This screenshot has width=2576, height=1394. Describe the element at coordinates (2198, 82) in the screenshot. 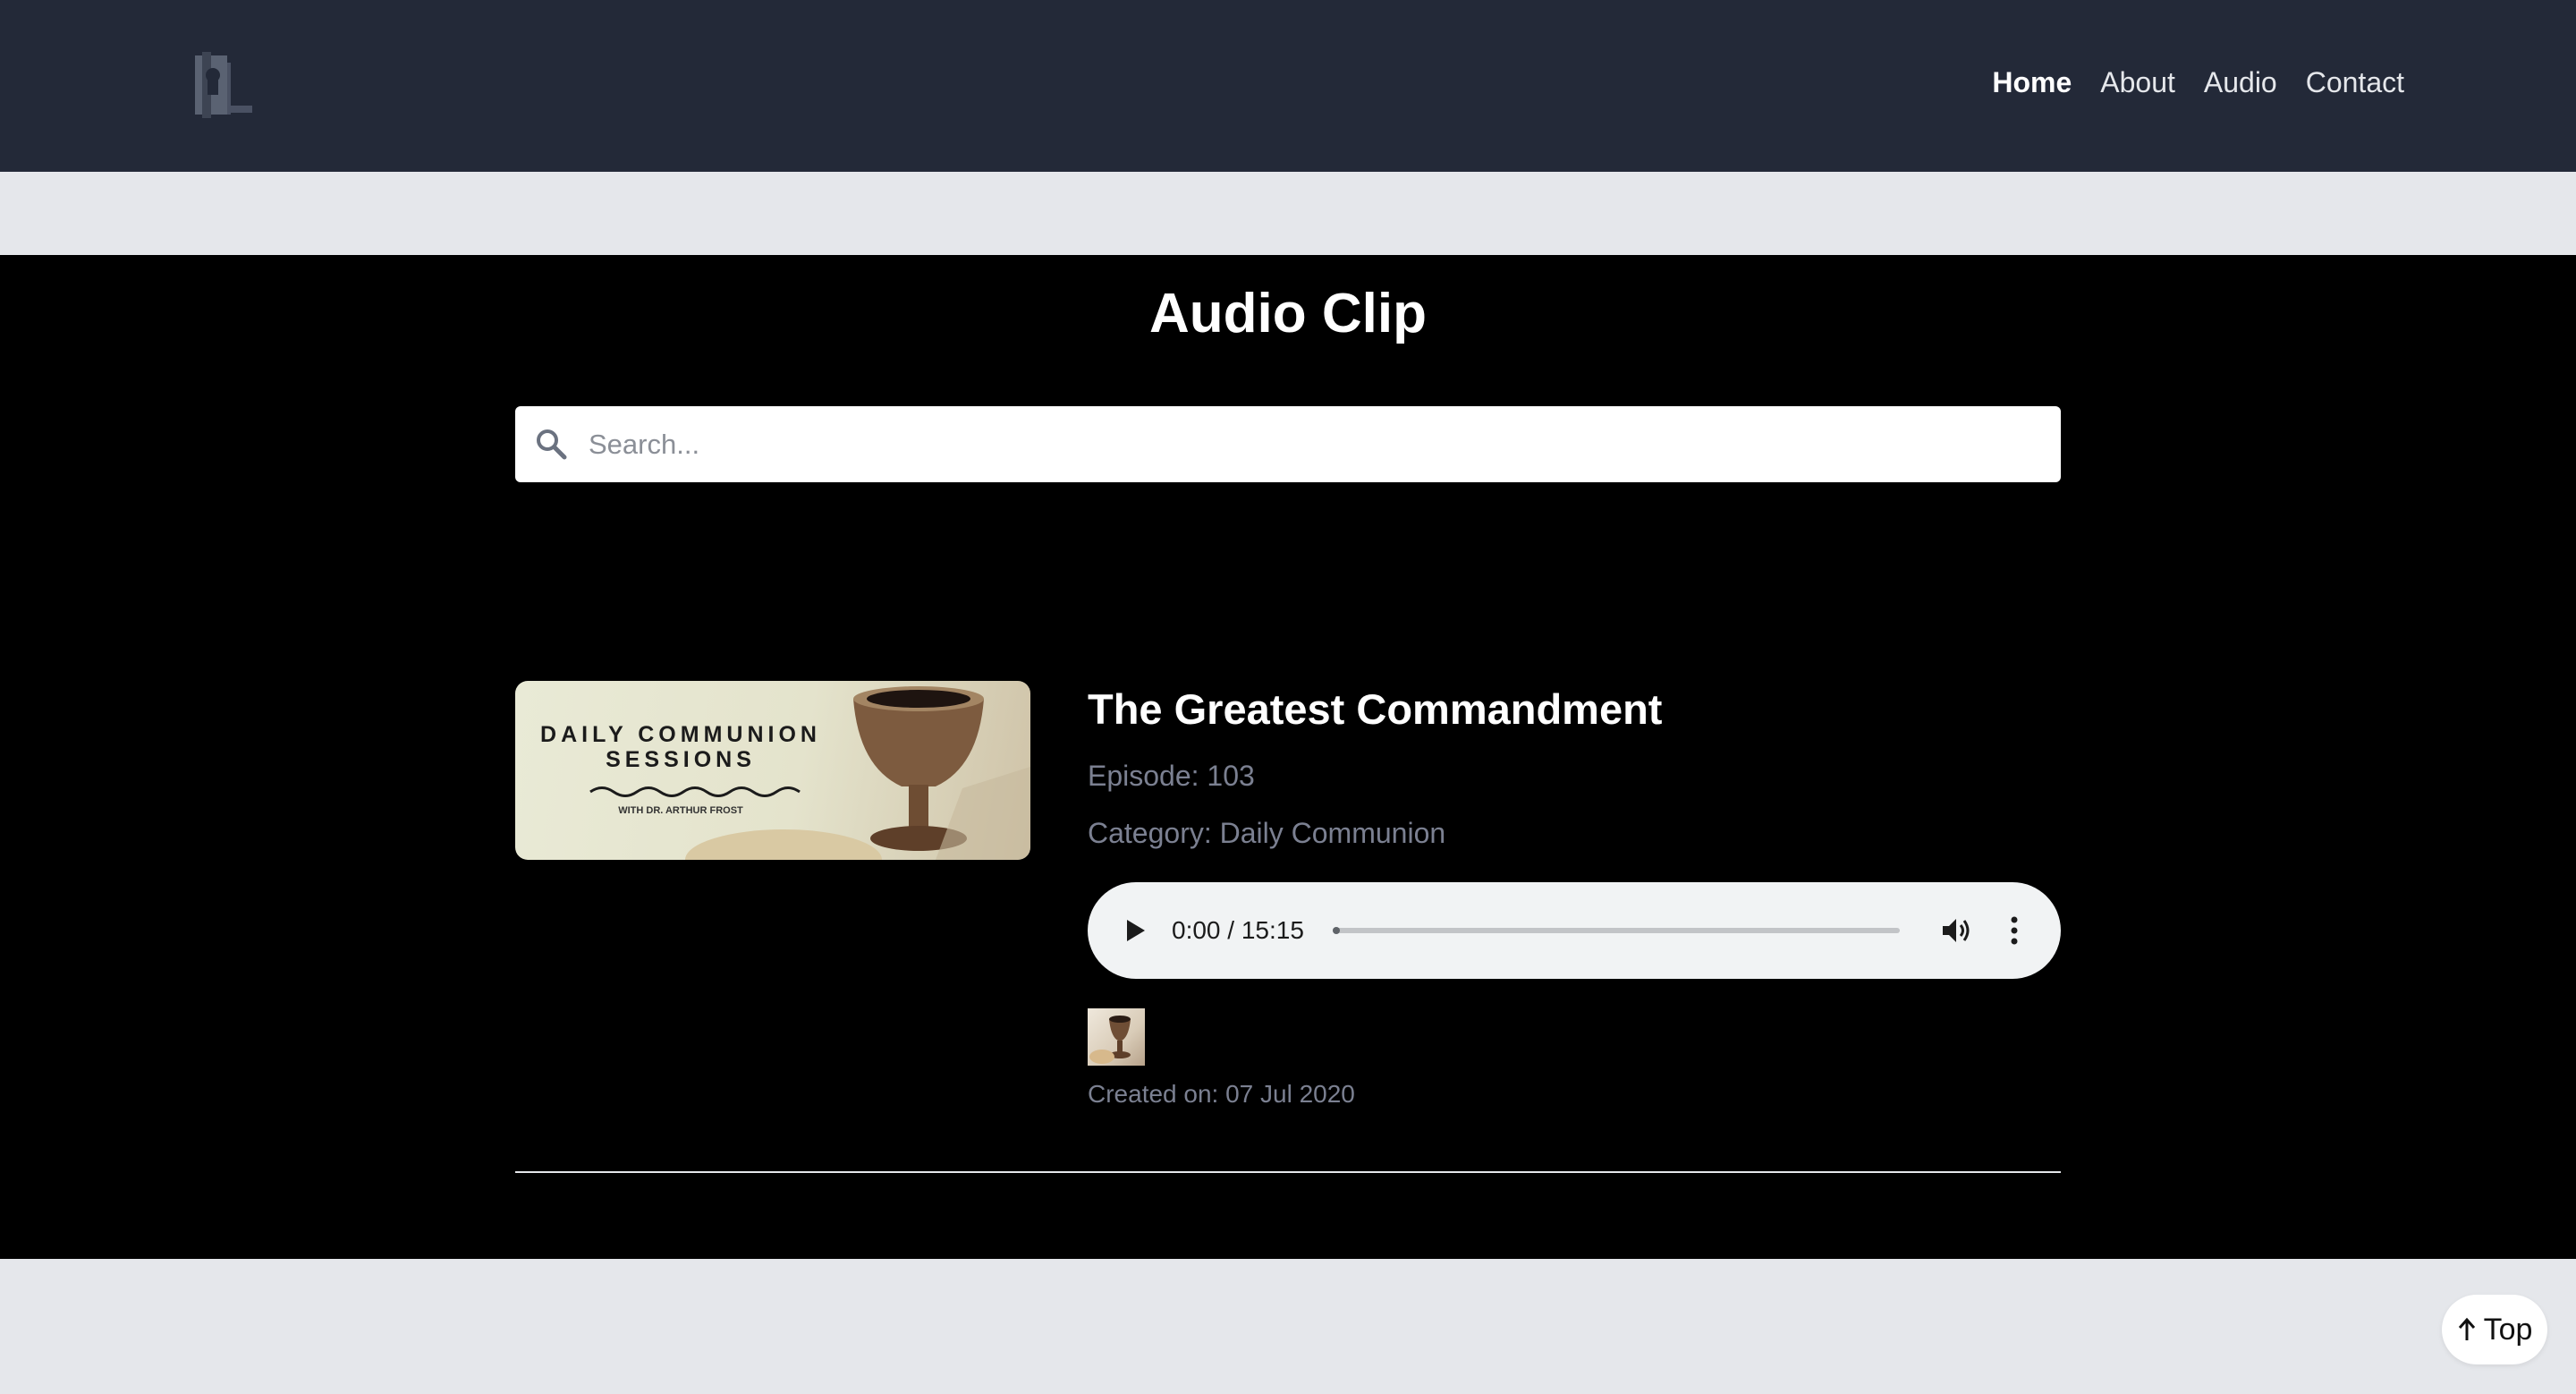

I see `nav-links: Home About Audio Contact` at that location.